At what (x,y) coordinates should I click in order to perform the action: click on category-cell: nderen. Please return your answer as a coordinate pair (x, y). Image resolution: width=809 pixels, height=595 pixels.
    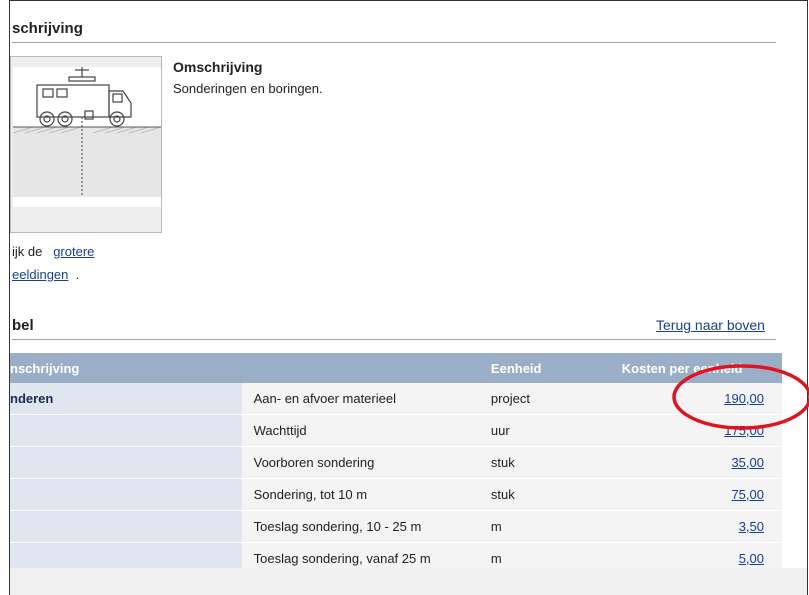
    Looking at the image, I should click on (126, 399).